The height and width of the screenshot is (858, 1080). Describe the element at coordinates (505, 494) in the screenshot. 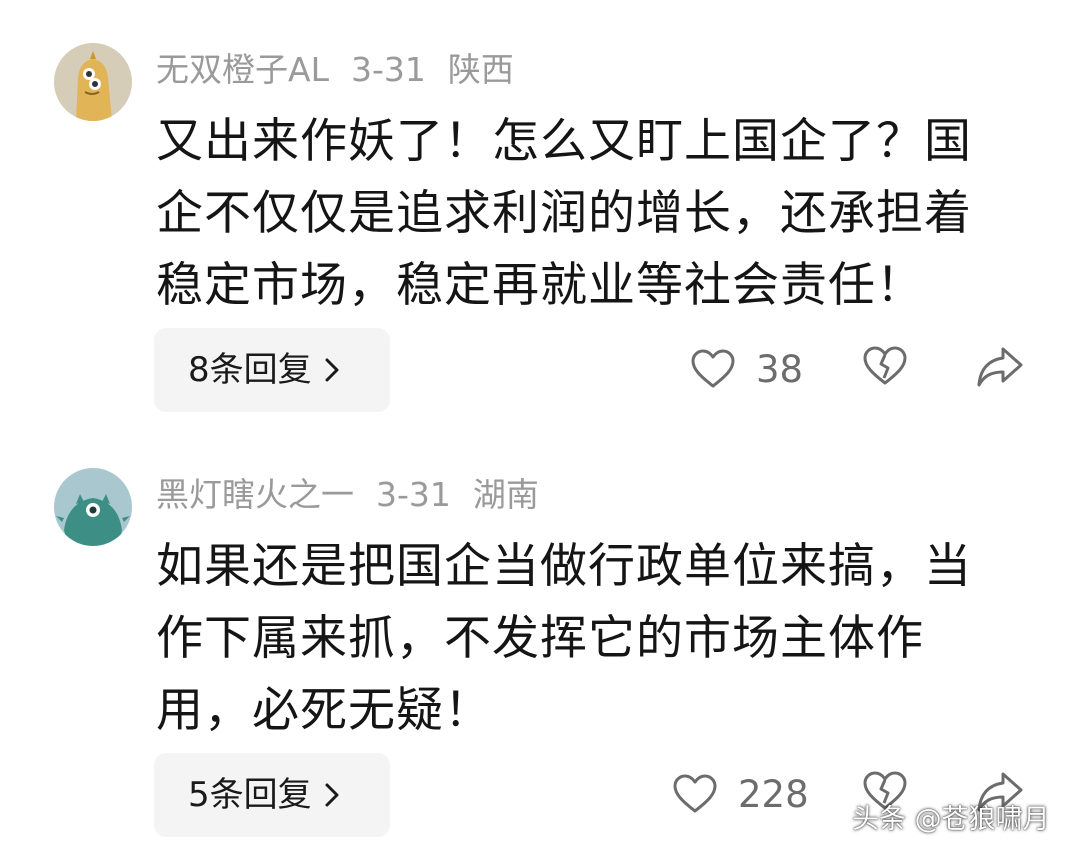

I see `comment-location: 湖南` at that location.